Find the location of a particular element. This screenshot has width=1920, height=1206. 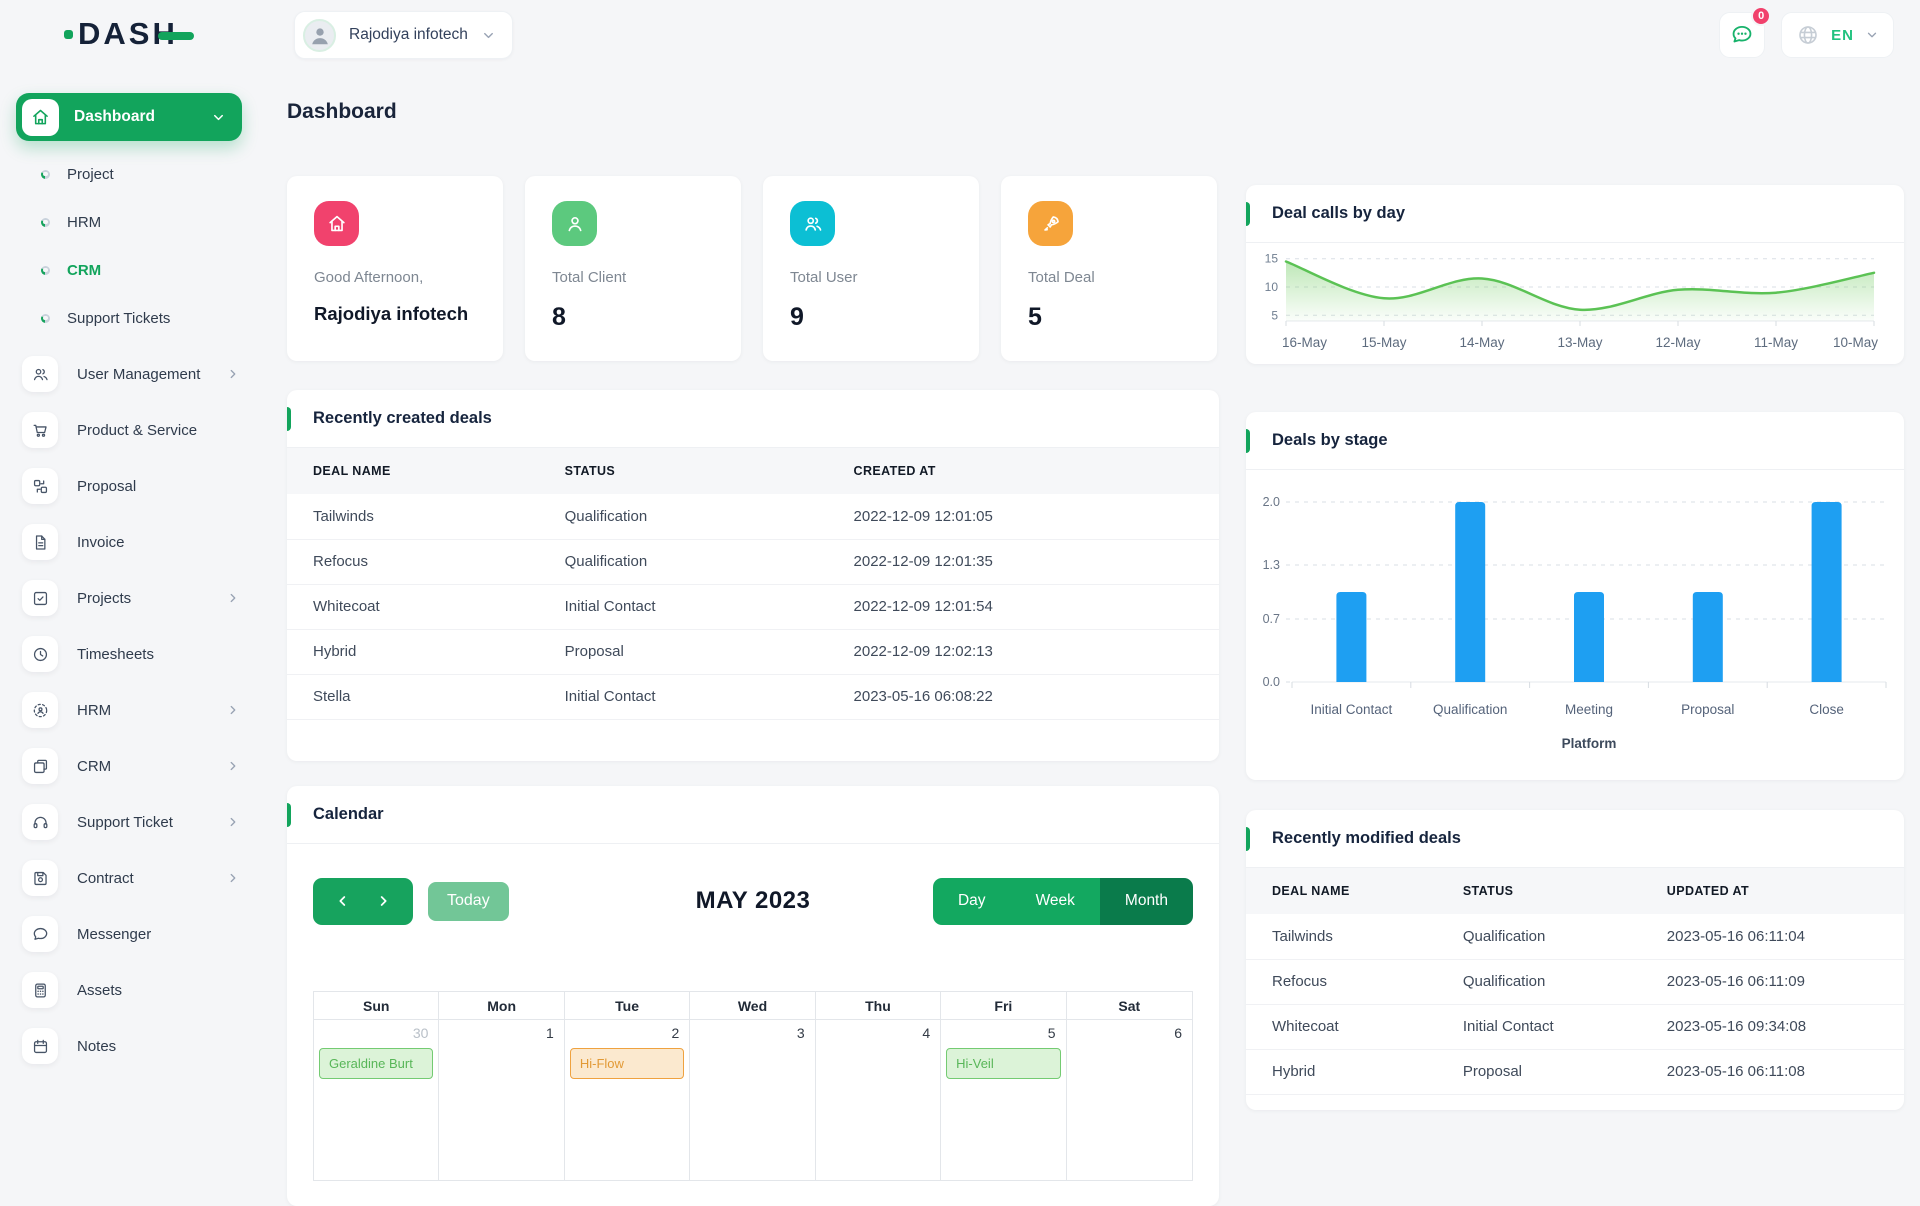

calendar-cell-30: 30 Geraldine Burt is located at coordinates (377, 1100).